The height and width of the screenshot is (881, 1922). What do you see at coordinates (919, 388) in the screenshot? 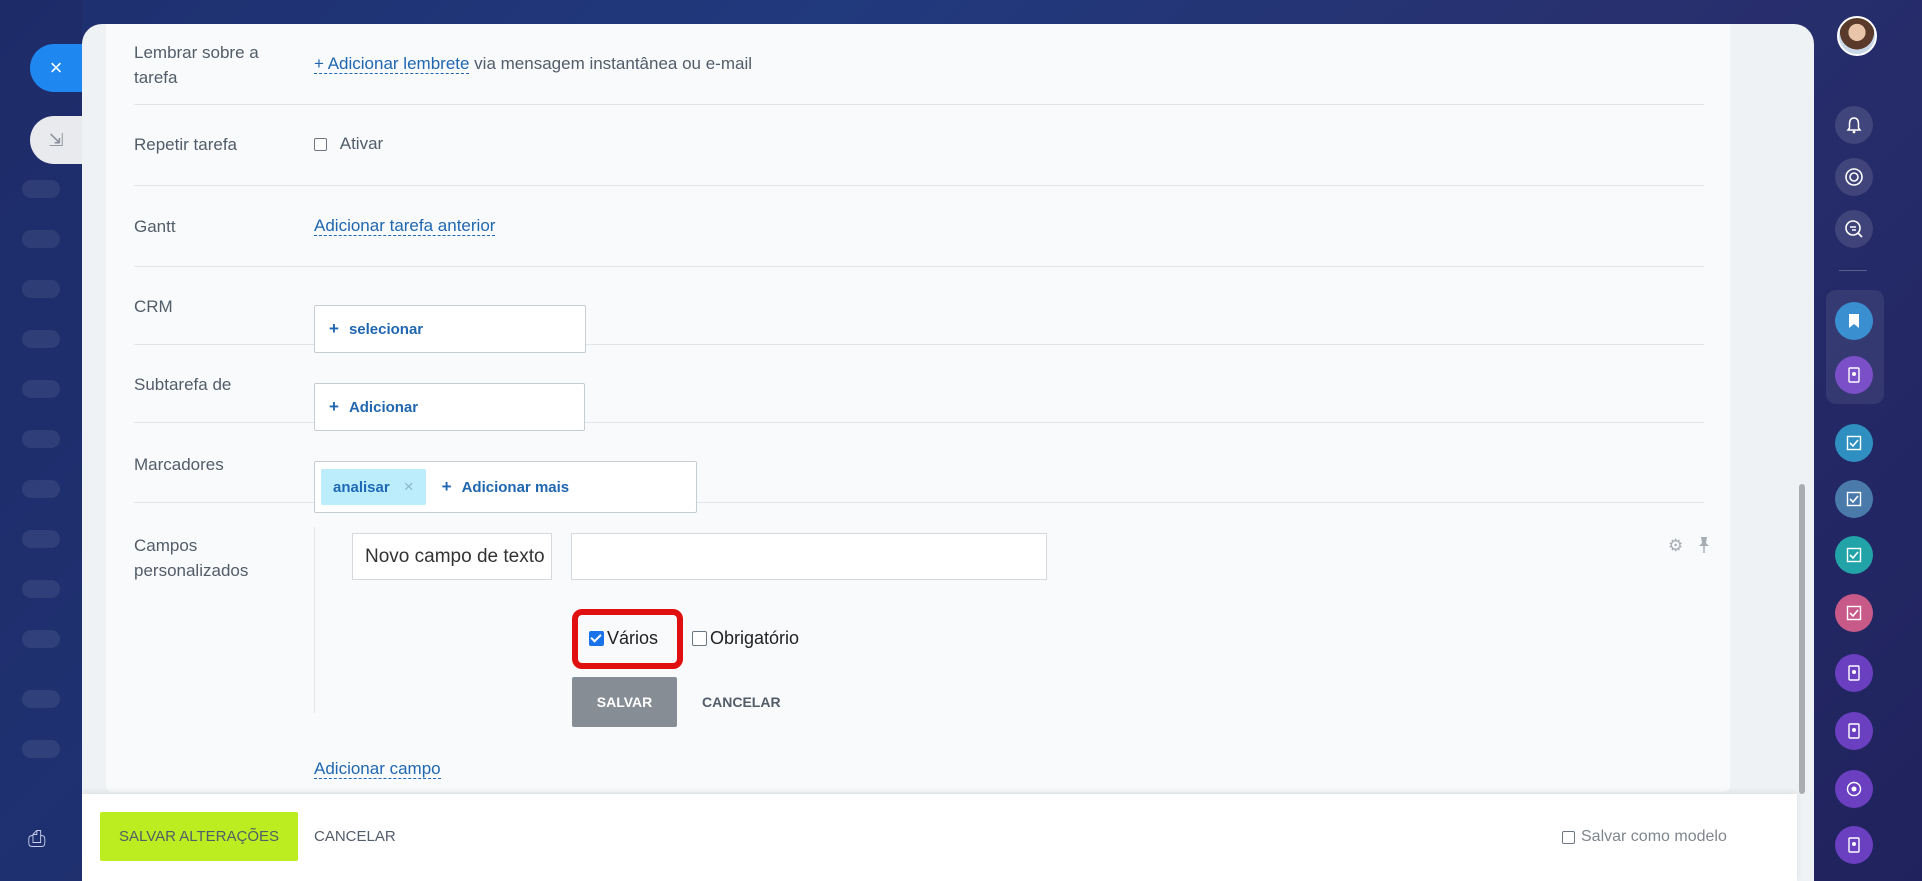
I see `subtask-row: Subtarefa de + Adicionar` at bounding box center [919, 388].